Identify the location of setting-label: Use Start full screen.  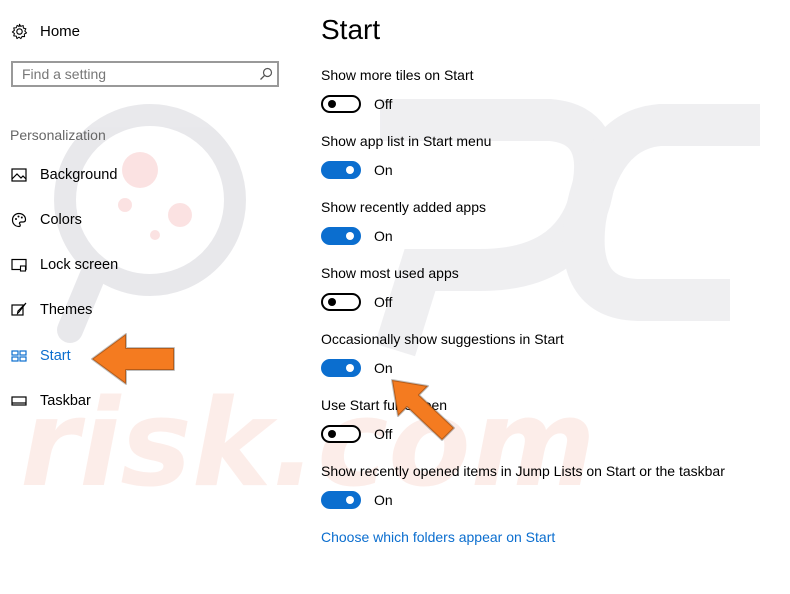
(384, 405).